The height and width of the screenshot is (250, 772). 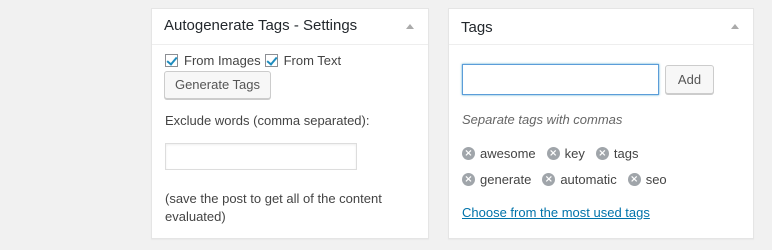 What do you see at coordinates (267, 120) in the screenshot?
I see `exclude-words-label: Exclude words (comma separated):` at bounding box center [267, 120].